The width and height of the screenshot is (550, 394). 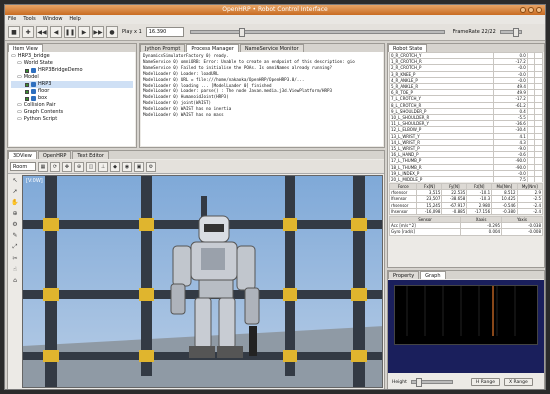 I want to click on robot-icon: ✚, so click(x=28, y=32).